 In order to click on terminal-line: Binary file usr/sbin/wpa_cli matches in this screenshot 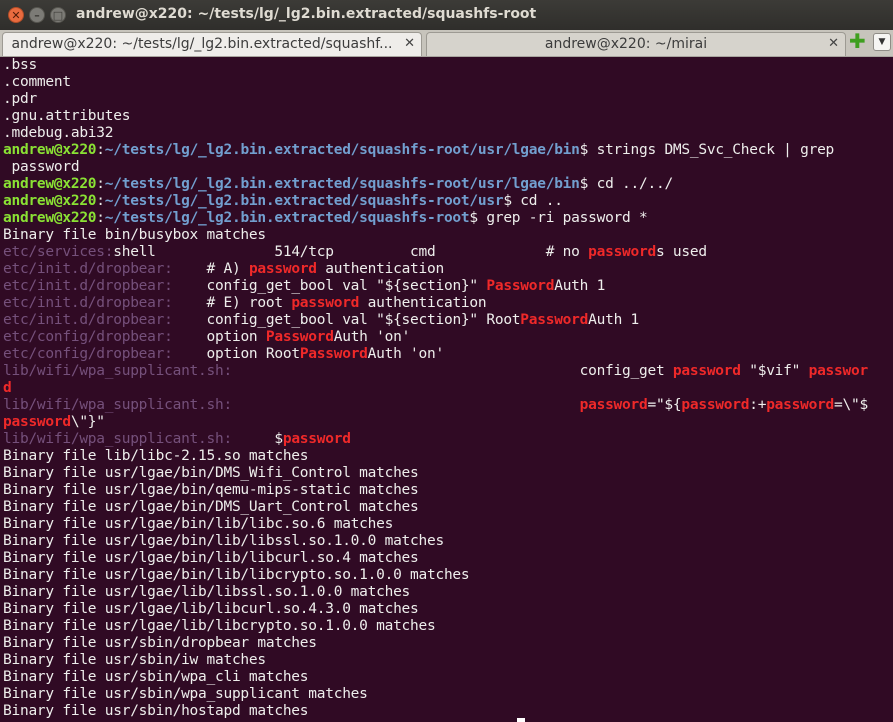, I will do `click(156, 677)`.